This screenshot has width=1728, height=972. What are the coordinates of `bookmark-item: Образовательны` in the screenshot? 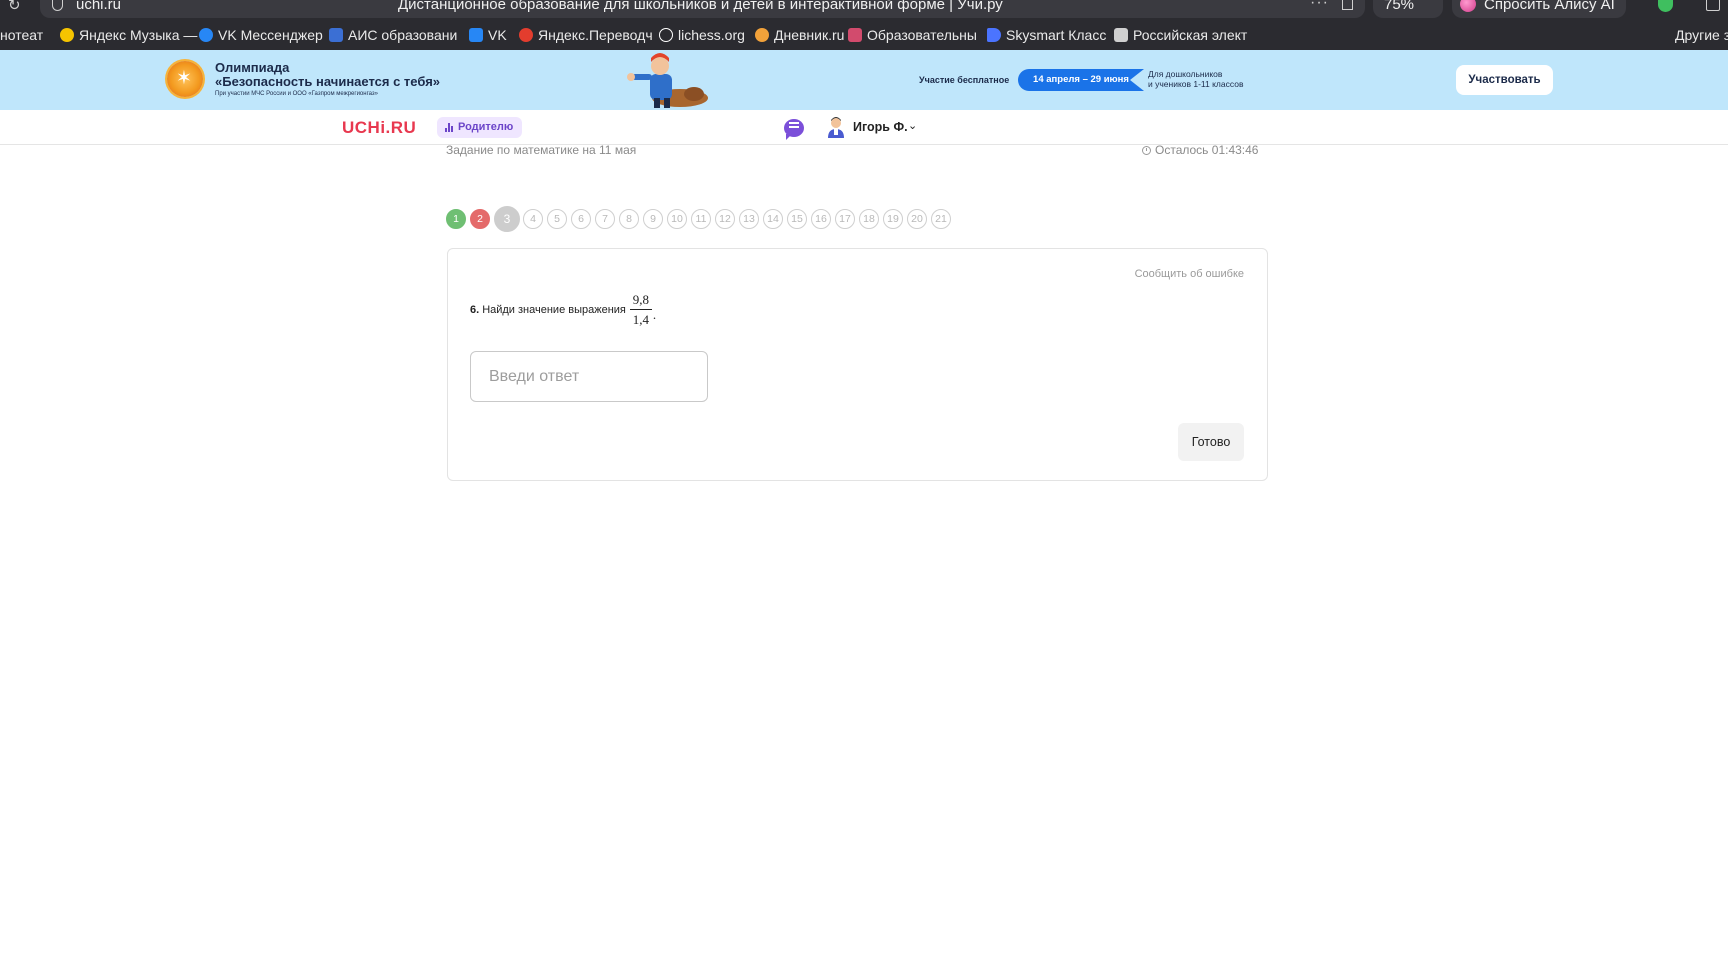 It's located at (912, 35).